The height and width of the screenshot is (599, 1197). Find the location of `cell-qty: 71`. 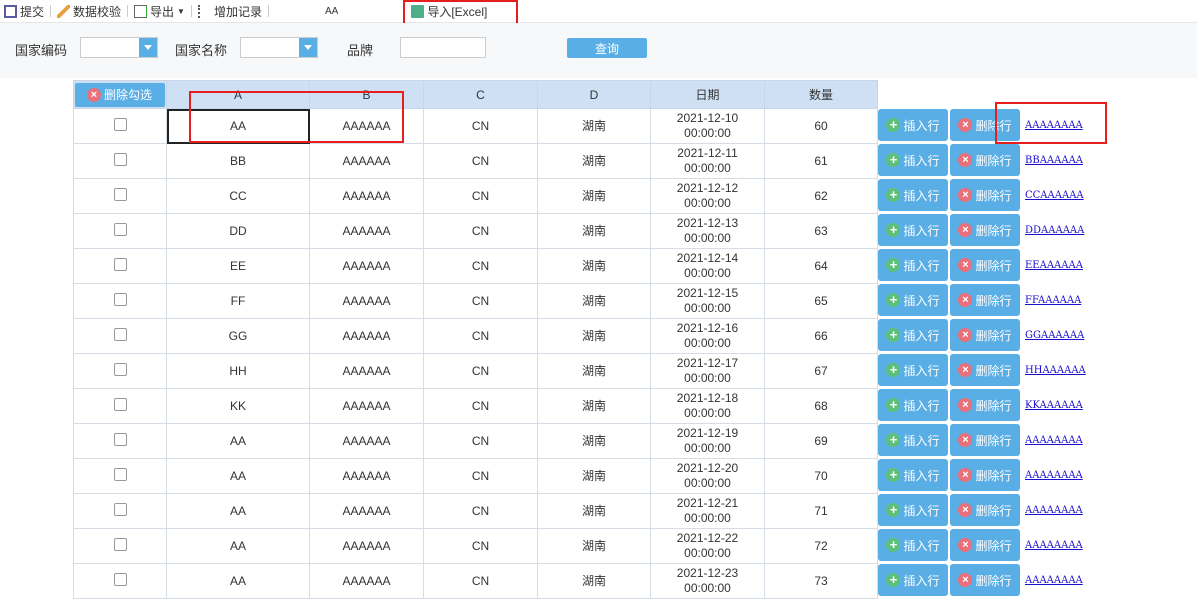

cell-qty: 71 is located at coordinates (821, 511).